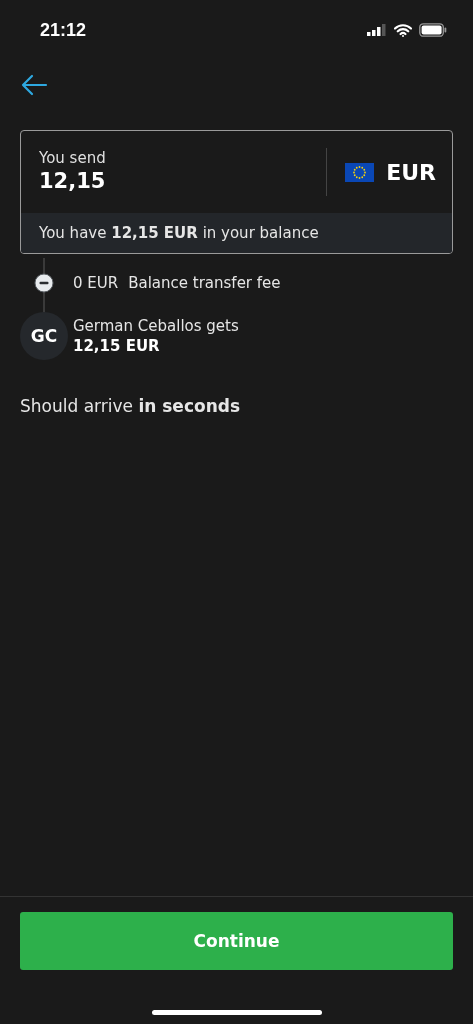 This screenshot has width=473, height=1024. I want to click on eu-flag-icon, so click(360, 172).